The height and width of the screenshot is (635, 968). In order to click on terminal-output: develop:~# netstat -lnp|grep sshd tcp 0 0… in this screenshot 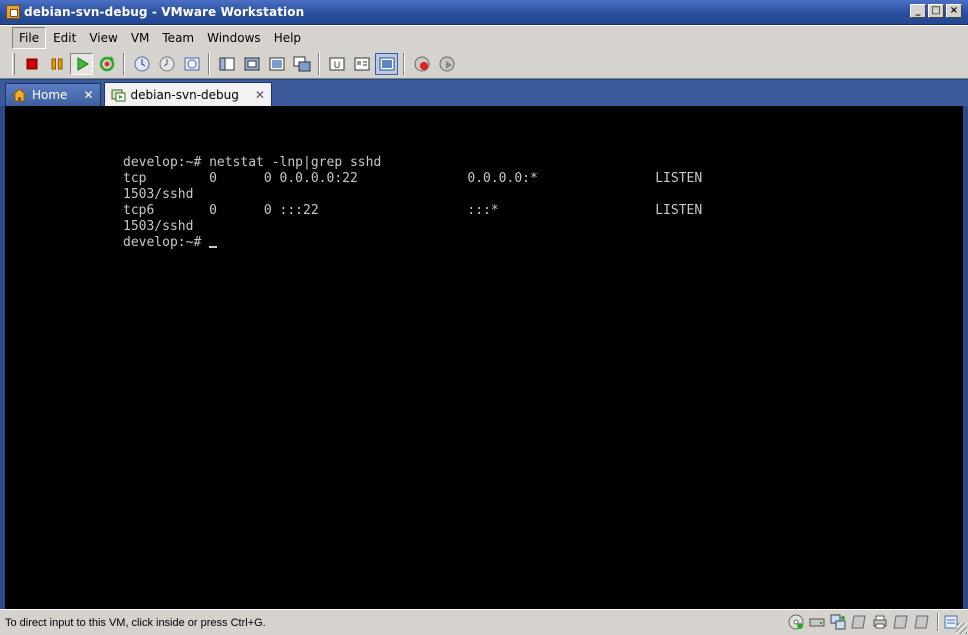, I will do `click(412, 203)`.